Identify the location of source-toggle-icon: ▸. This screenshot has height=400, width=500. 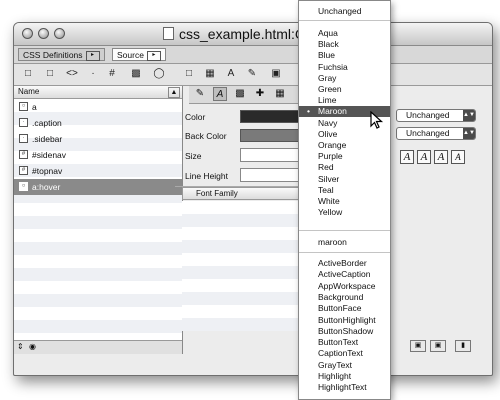
(153, 55).